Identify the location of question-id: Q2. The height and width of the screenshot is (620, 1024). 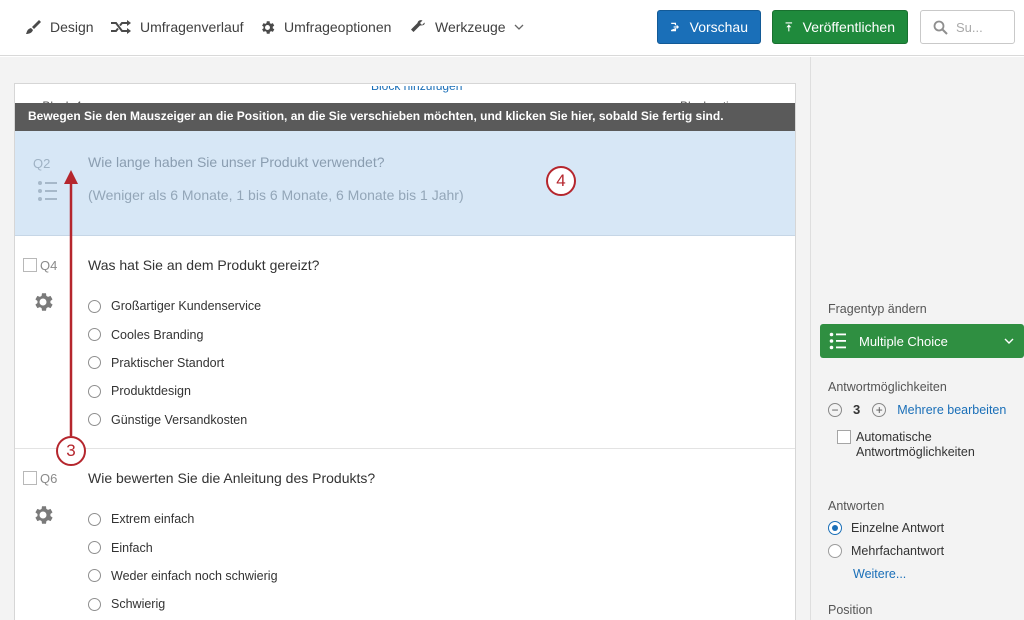
(42, 163).